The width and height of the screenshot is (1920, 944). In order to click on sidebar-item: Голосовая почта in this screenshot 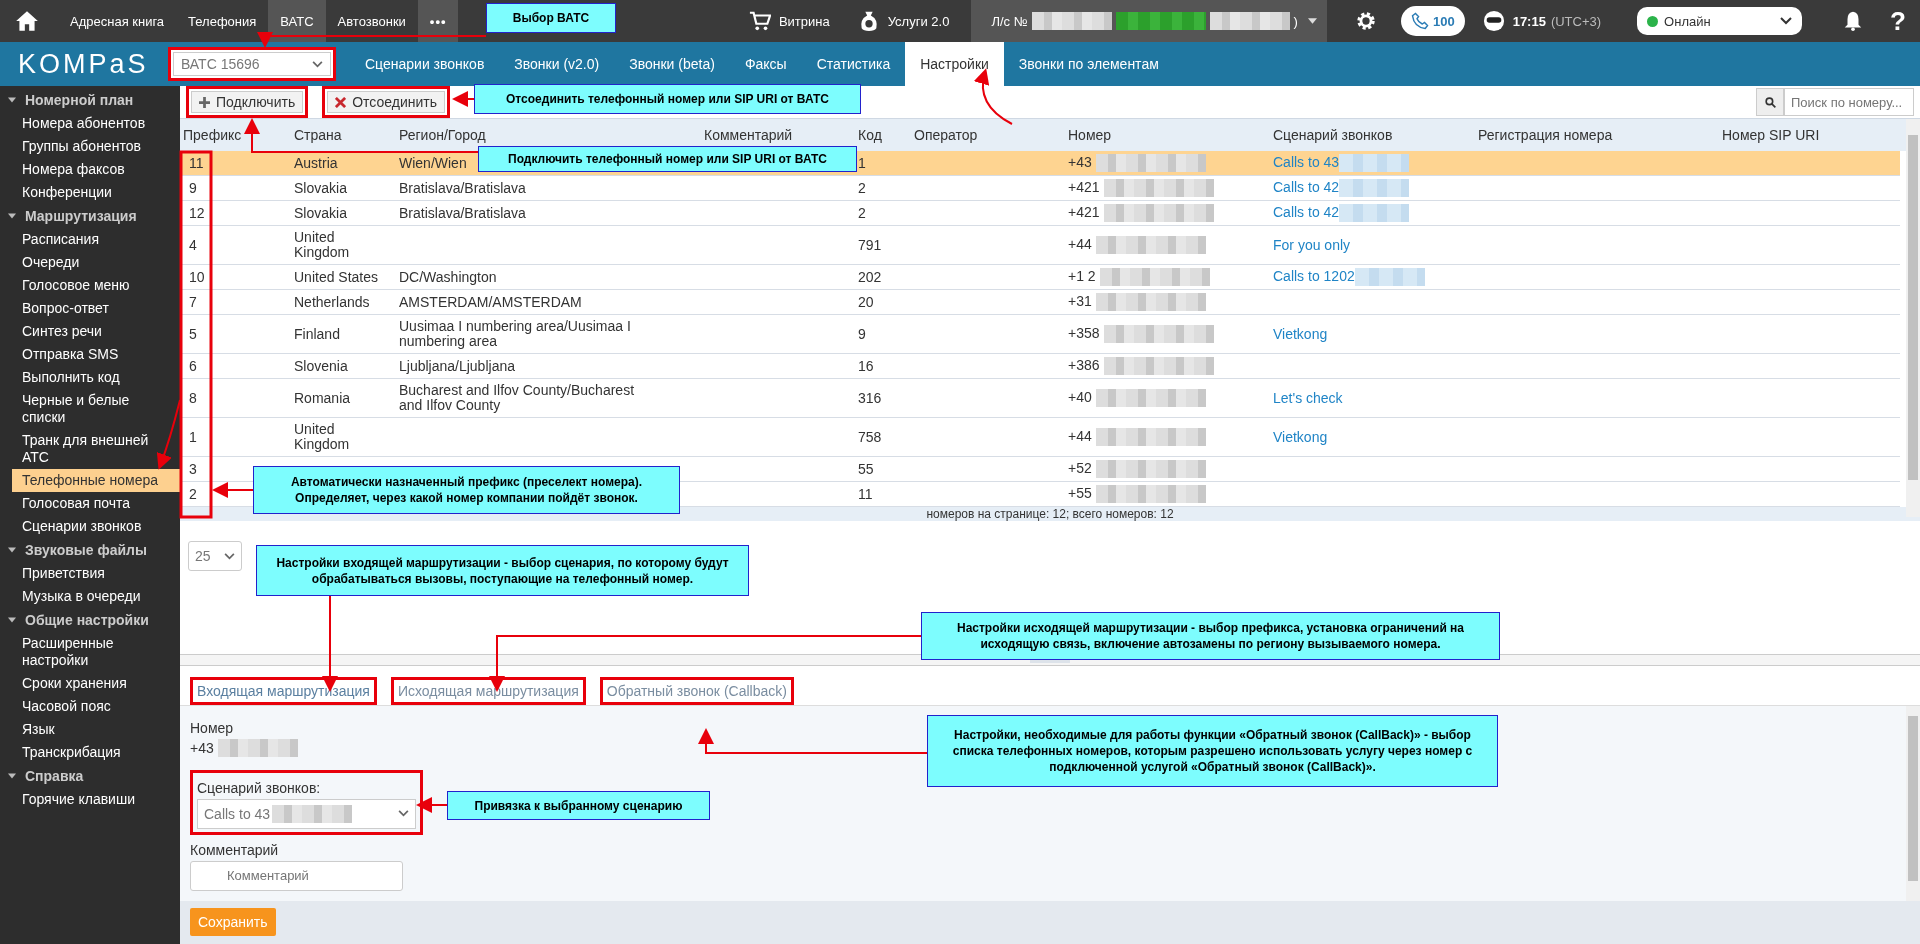, I will do `click(86, 503)`.